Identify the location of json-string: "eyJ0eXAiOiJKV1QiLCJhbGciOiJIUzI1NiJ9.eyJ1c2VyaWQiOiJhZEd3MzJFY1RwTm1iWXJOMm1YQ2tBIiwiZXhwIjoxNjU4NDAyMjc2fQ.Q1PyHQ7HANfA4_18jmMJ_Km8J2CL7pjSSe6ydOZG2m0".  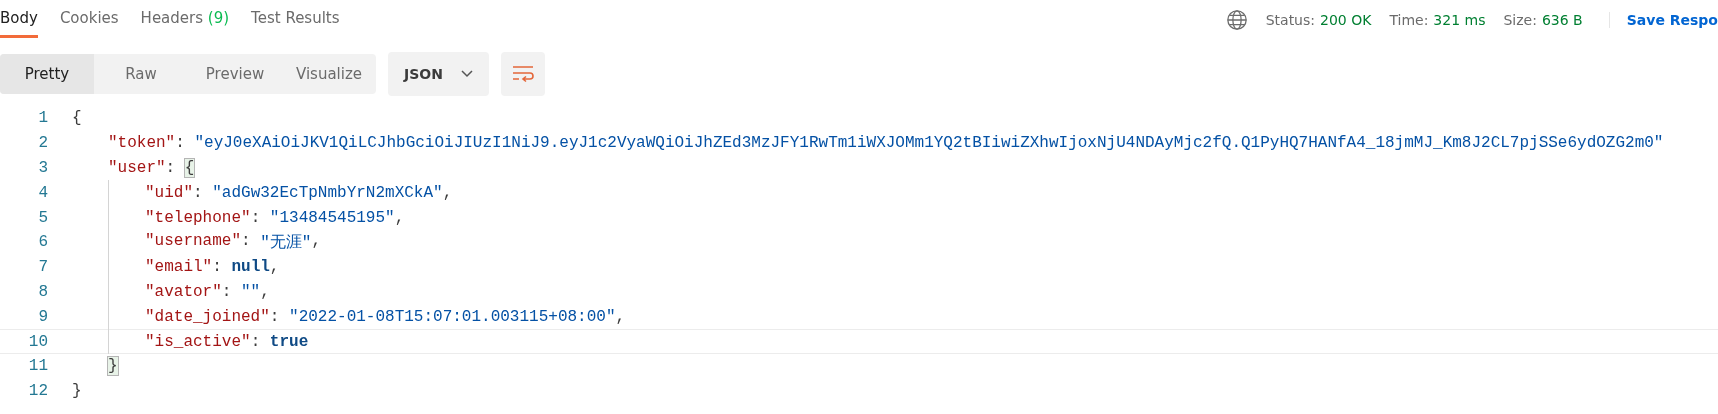
(929, 143).